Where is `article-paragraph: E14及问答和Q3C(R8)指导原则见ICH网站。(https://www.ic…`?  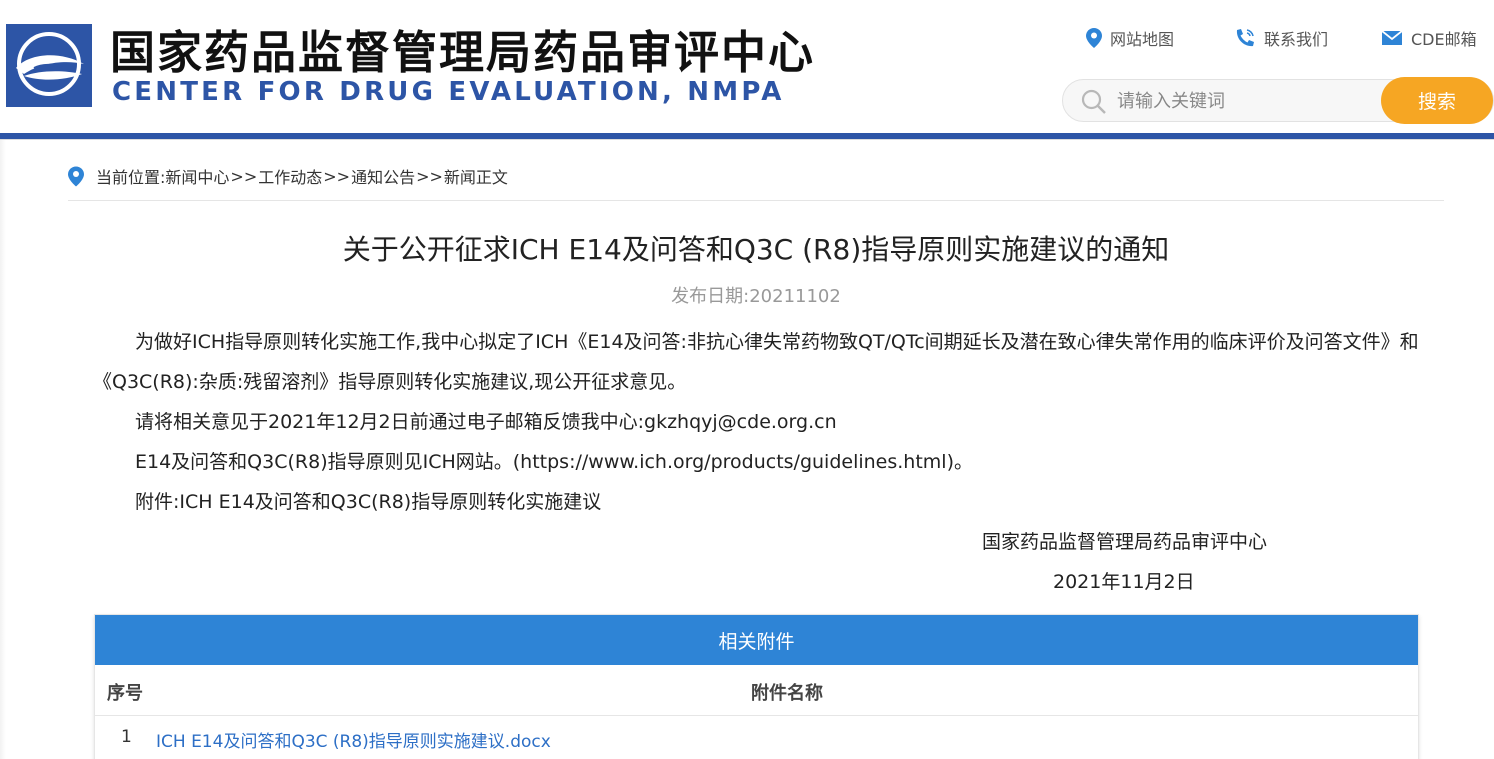 article-paragraph: E14及问答和Q3C(R8)指导原则见ICH网站。(https://www.ic… is located at coordinates (554, 462).